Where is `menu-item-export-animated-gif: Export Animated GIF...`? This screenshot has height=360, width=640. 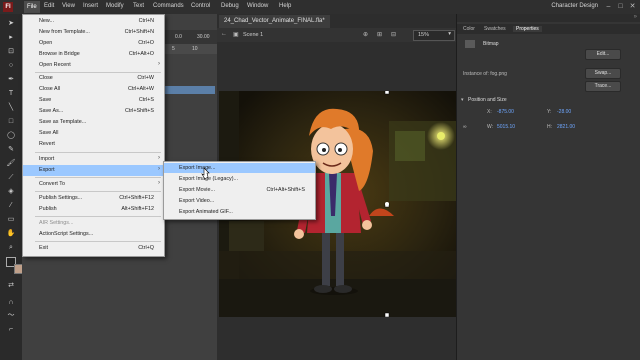
menu-item-export-animated-gif: Export Animated GIF... is located at coordinates (239, 212).